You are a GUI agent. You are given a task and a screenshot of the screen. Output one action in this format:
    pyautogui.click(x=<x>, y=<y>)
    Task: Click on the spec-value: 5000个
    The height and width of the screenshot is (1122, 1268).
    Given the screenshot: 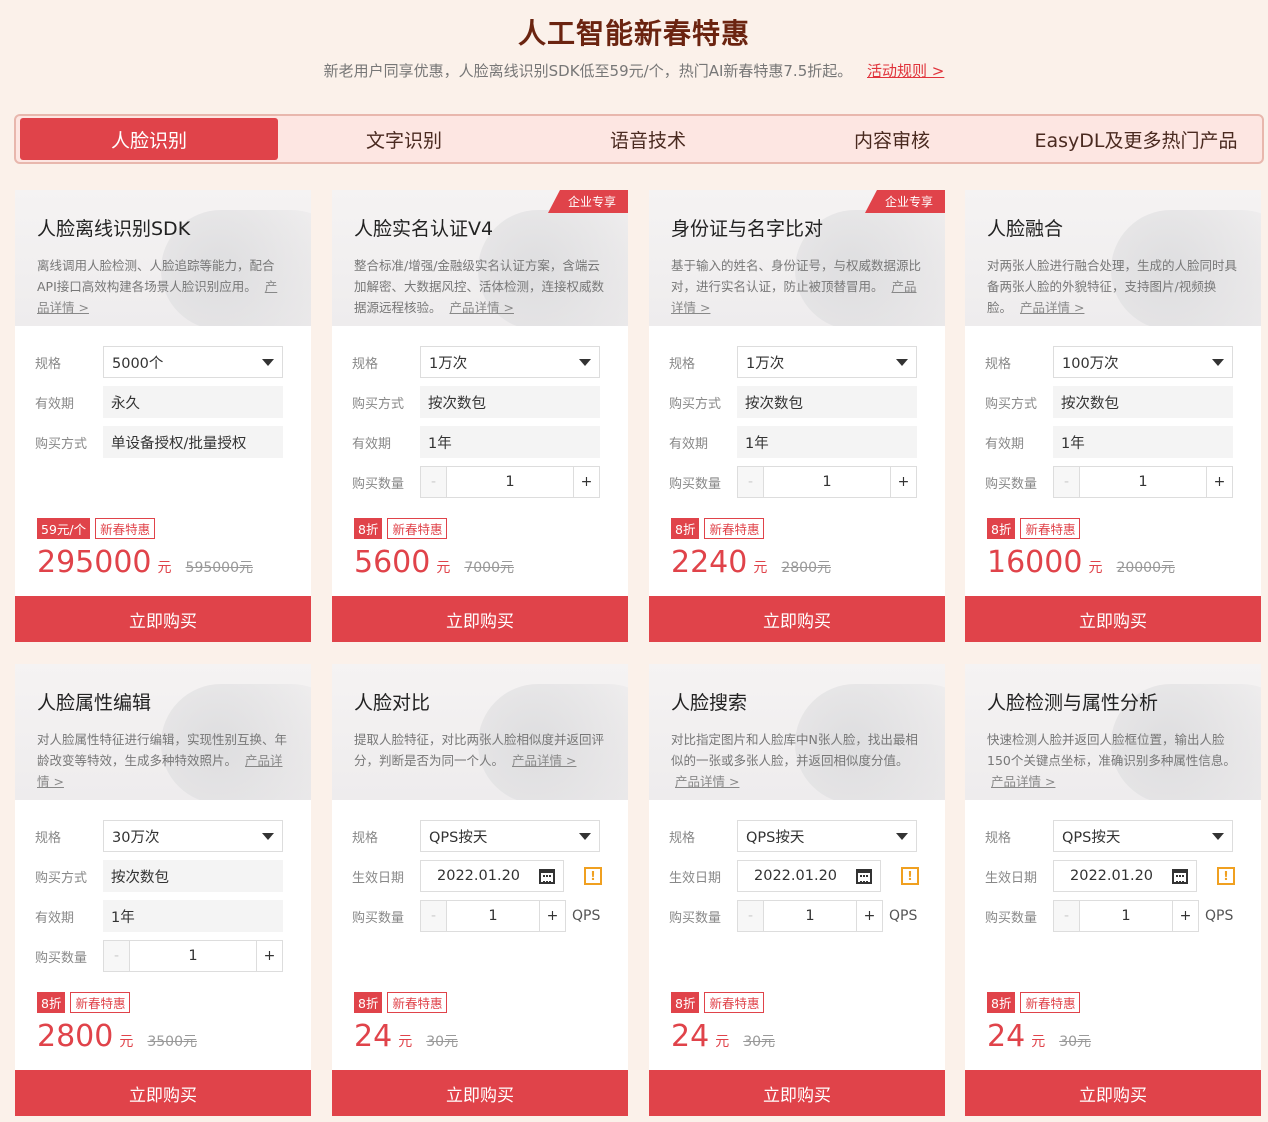 What is the action you would take?
    pyautogui.click(x=138, y=363)
    